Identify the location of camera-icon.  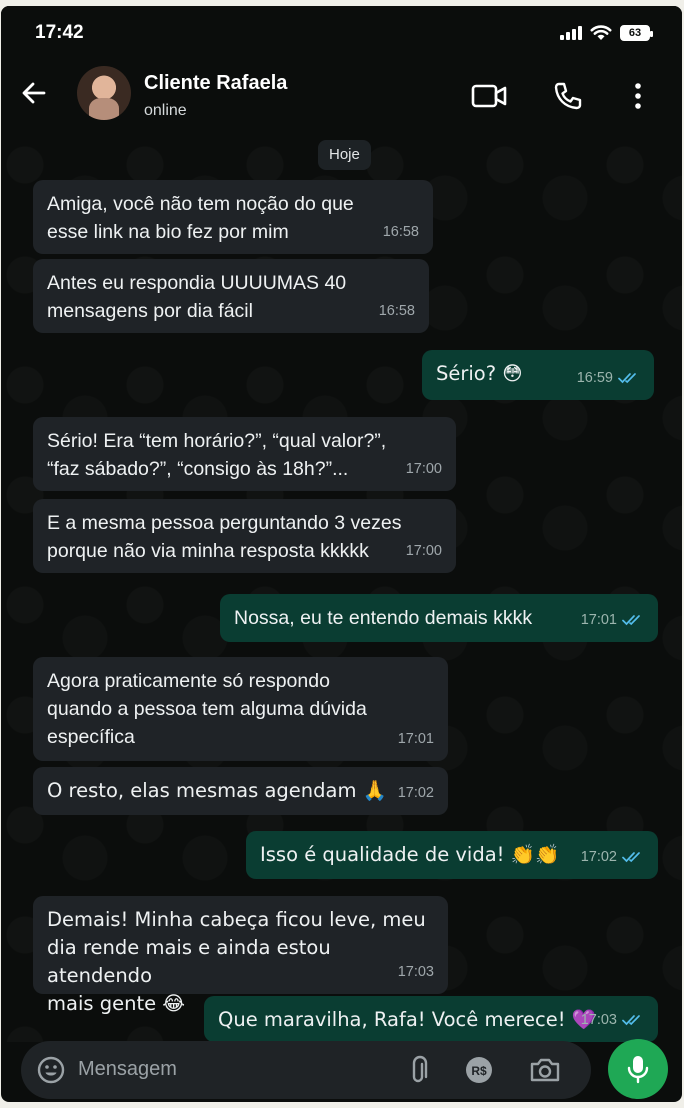
(545, 1070).